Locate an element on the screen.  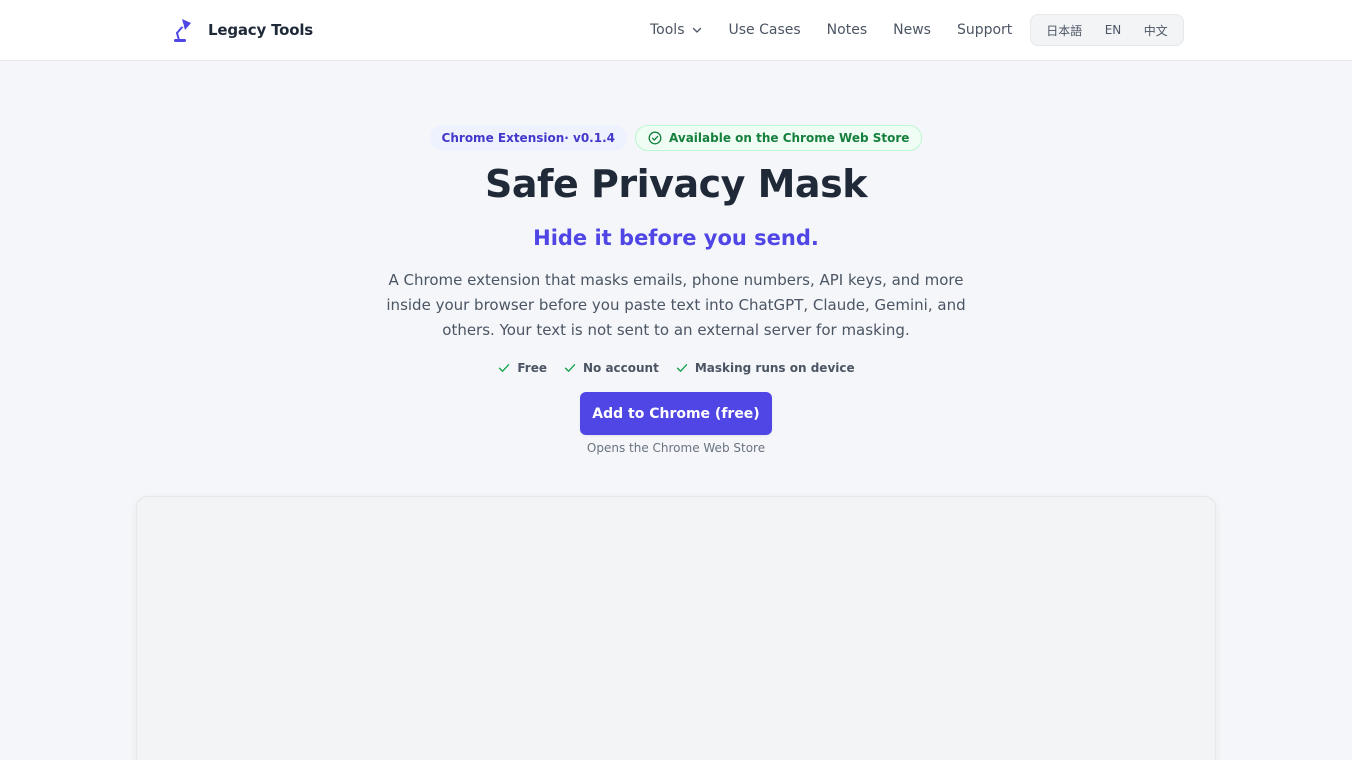
tagline: Hide it before you send. is located at coordinates (676, 238).